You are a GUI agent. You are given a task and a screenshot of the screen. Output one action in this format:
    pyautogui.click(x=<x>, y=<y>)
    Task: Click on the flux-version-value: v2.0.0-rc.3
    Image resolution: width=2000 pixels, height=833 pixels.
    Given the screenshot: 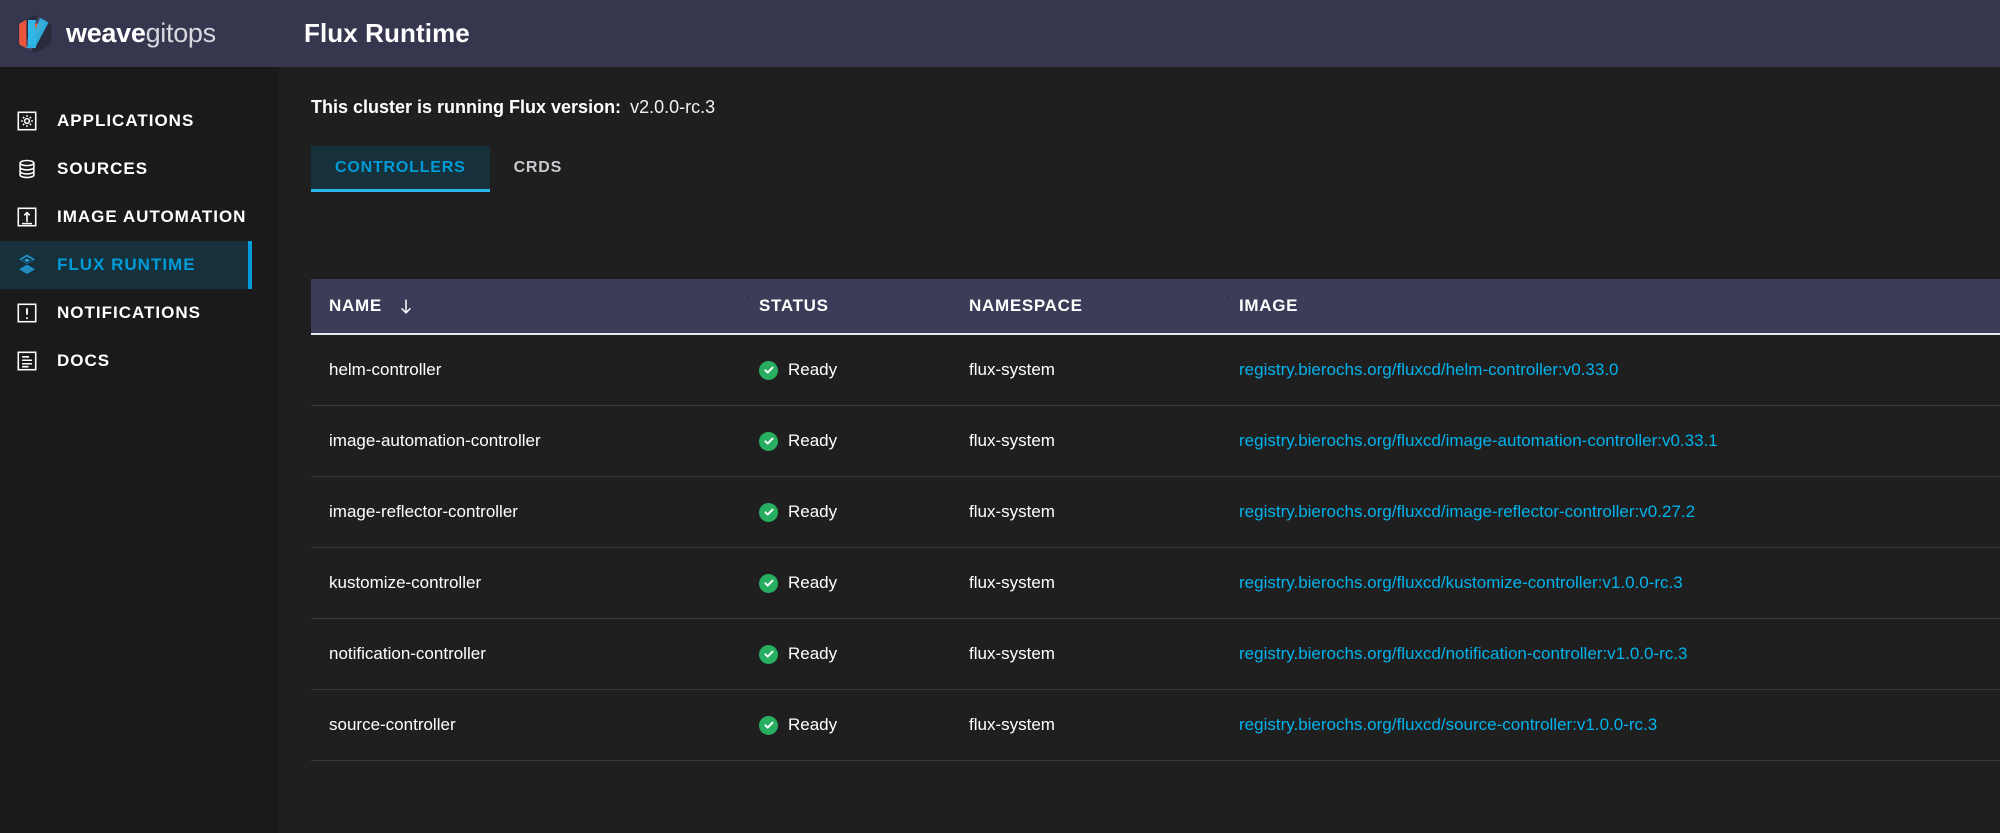 What is the action you would take?
    pyautogui.click(x=673, y=107)
    